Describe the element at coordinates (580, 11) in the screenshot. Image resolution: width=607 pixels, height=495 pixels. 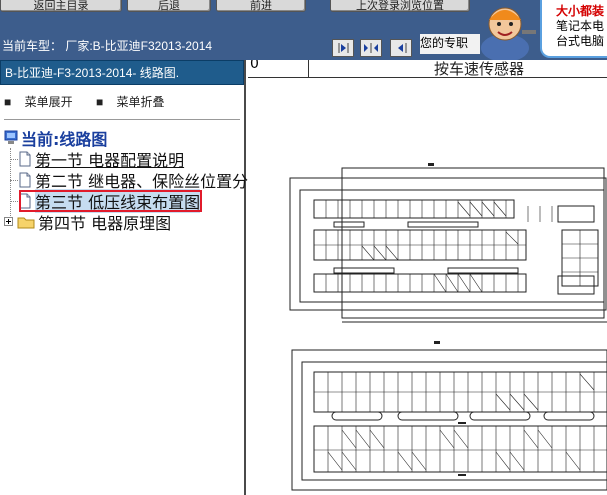
I see `ad-line-1: 大小都装` at that location.